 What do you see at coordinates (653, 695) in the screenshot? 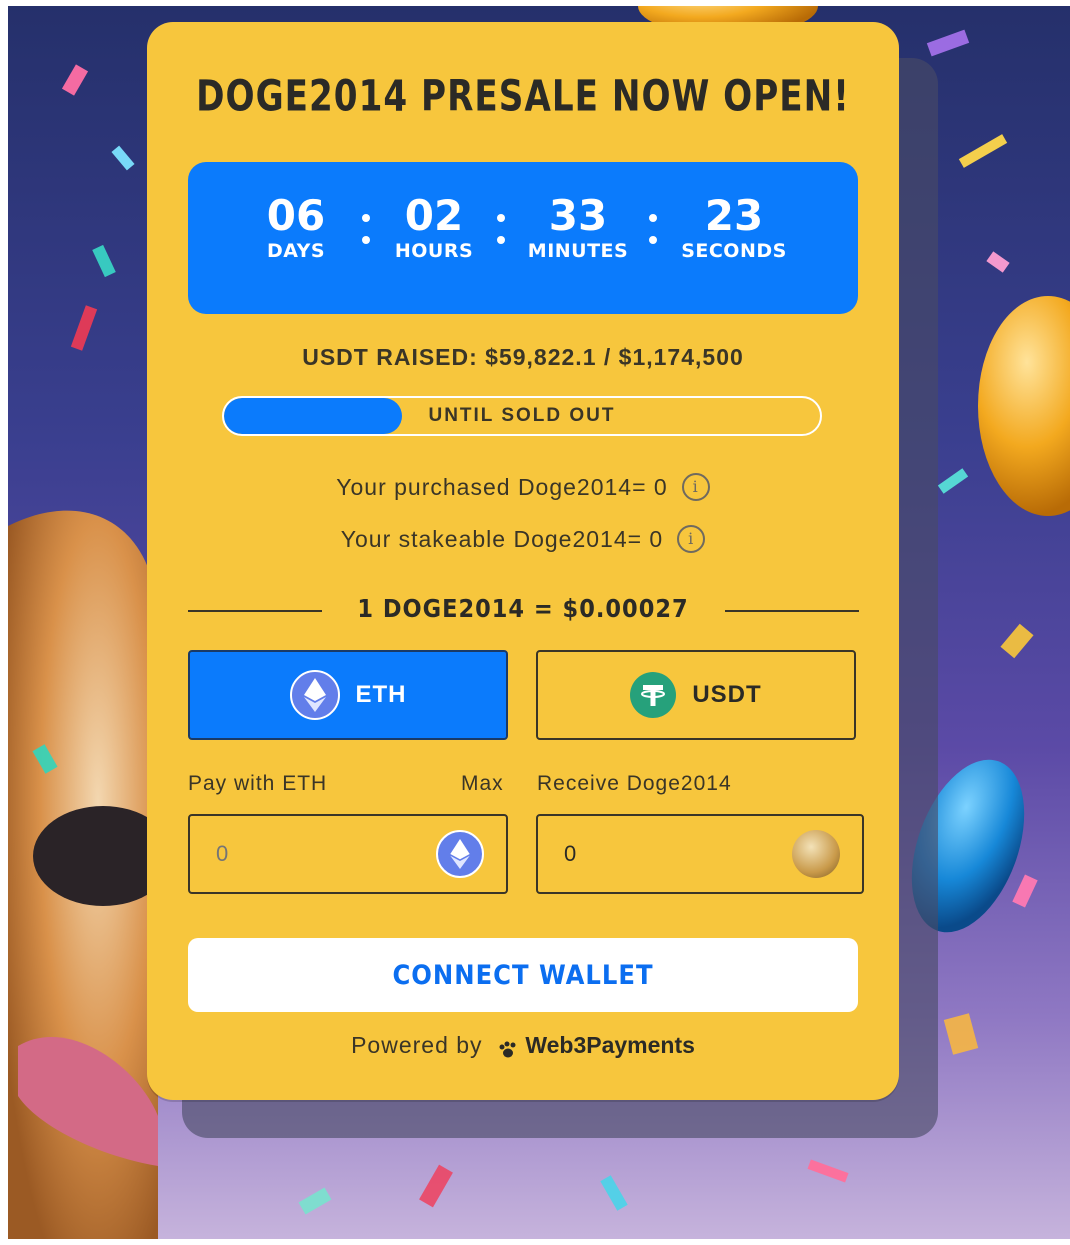
I see `tether-icon` at bounding box center [653, 695].